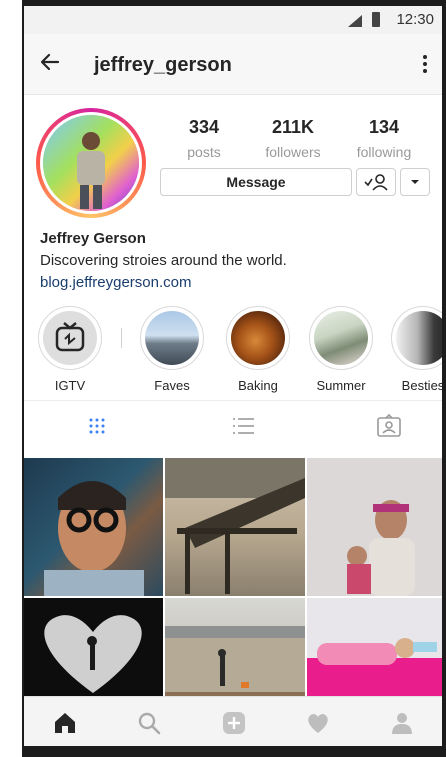 The image size is (446, 757). I want to click on highlight-label: Faves, so click(172, 385).